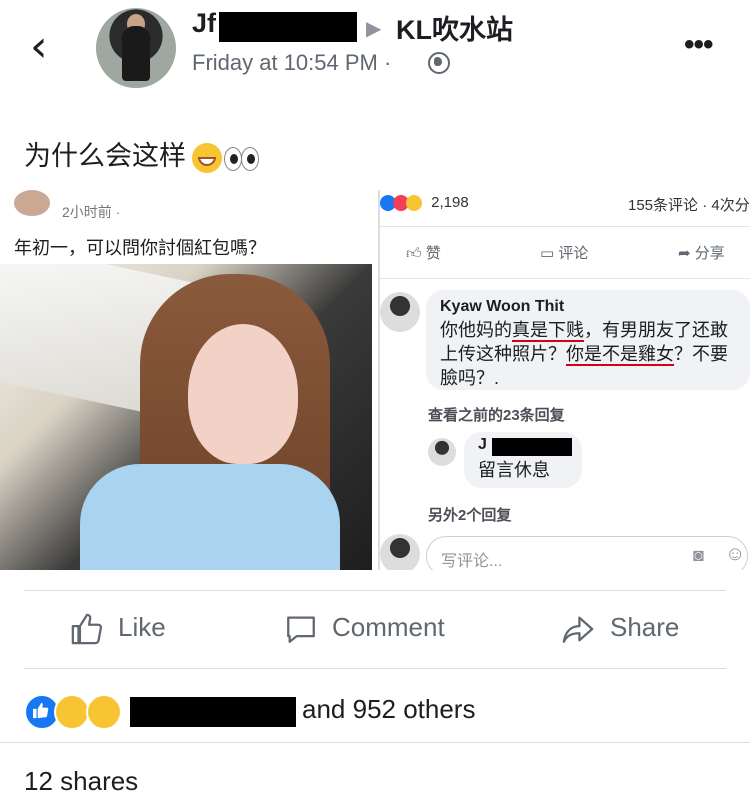  What do you see at coordinates (140, 248) in the screenshot?
I see `shared-post-text: 年初一，可以問你討個紅包嗎？` at bounding box center [140, 248].